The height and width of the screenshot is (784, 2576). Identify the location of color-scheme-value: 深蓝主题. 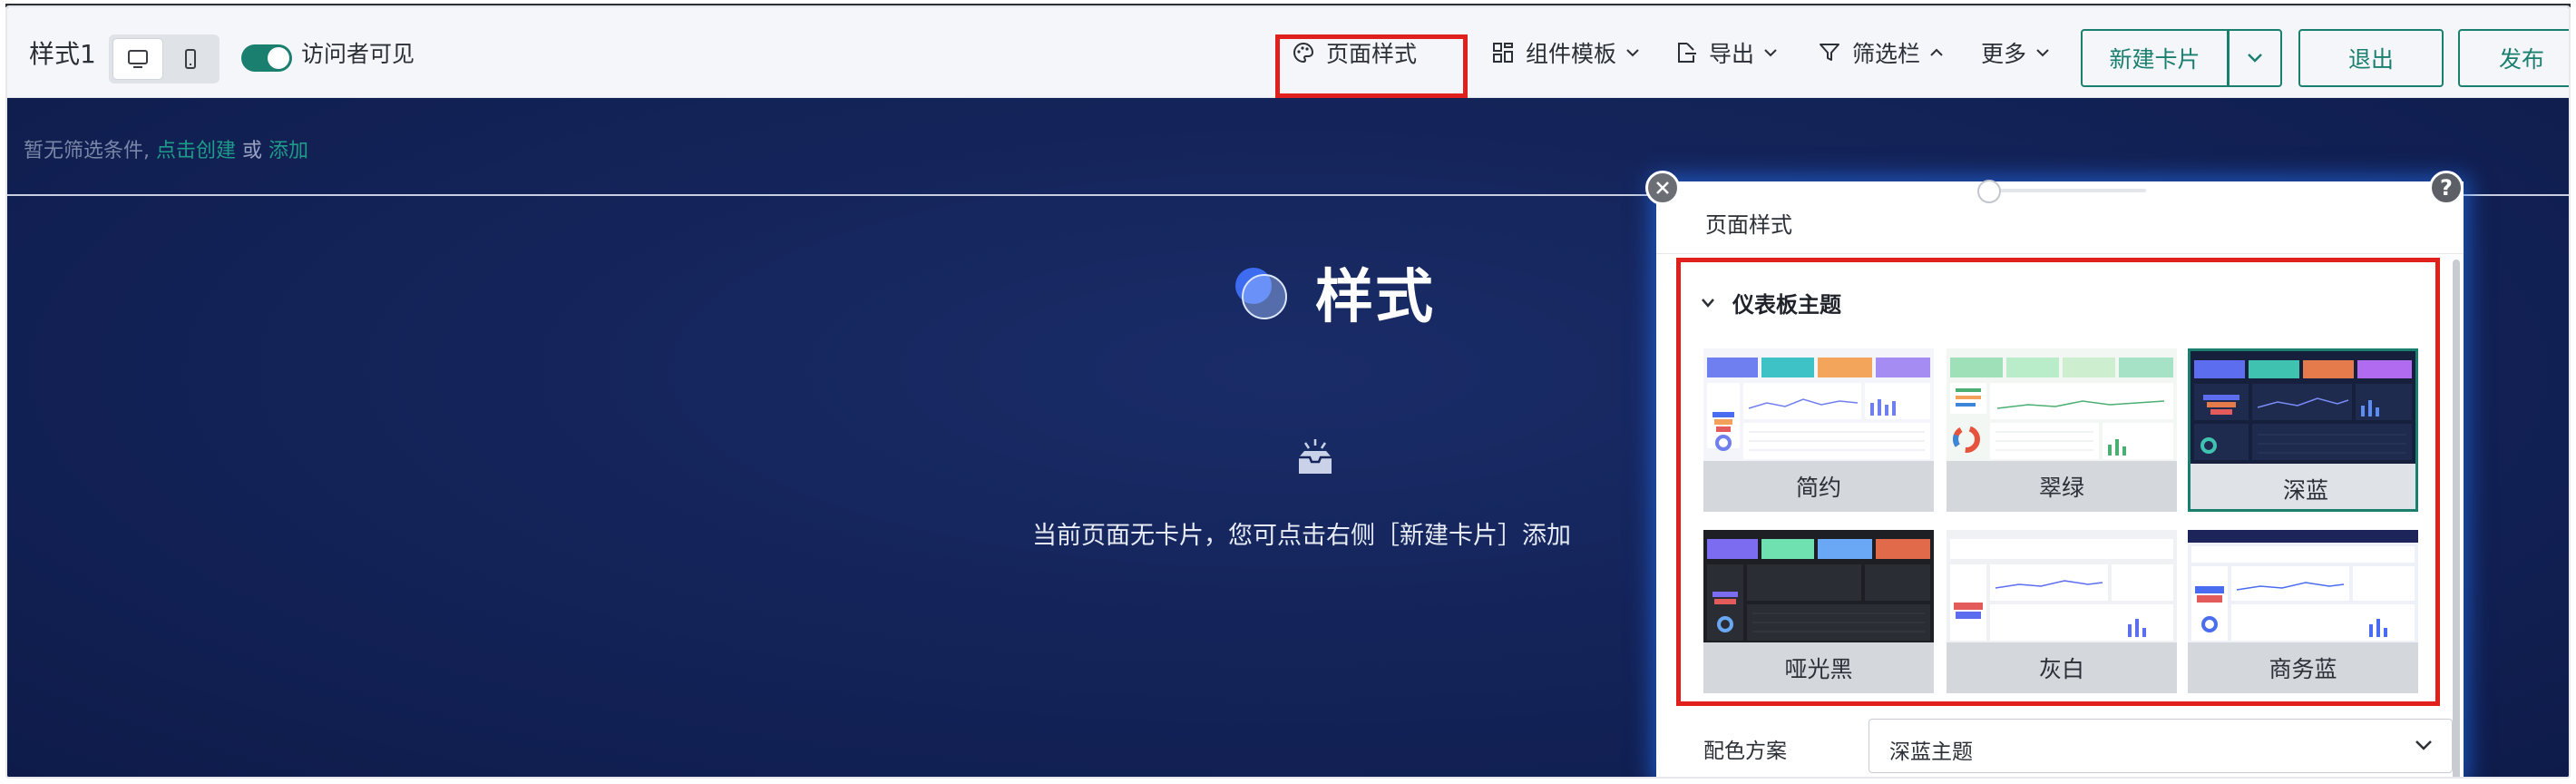
(1931, 752).